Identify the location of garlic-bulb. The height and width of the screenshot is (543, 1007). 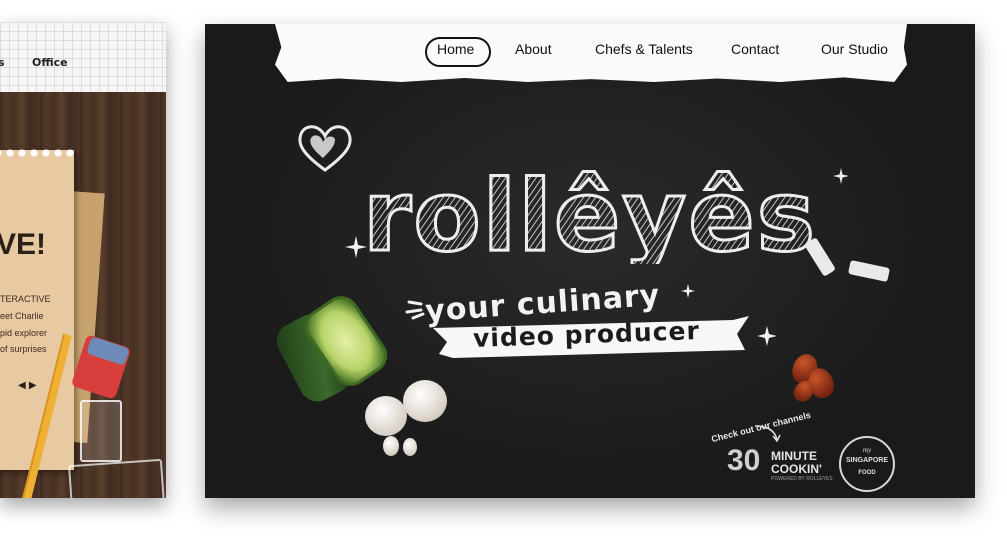
(386, 416).